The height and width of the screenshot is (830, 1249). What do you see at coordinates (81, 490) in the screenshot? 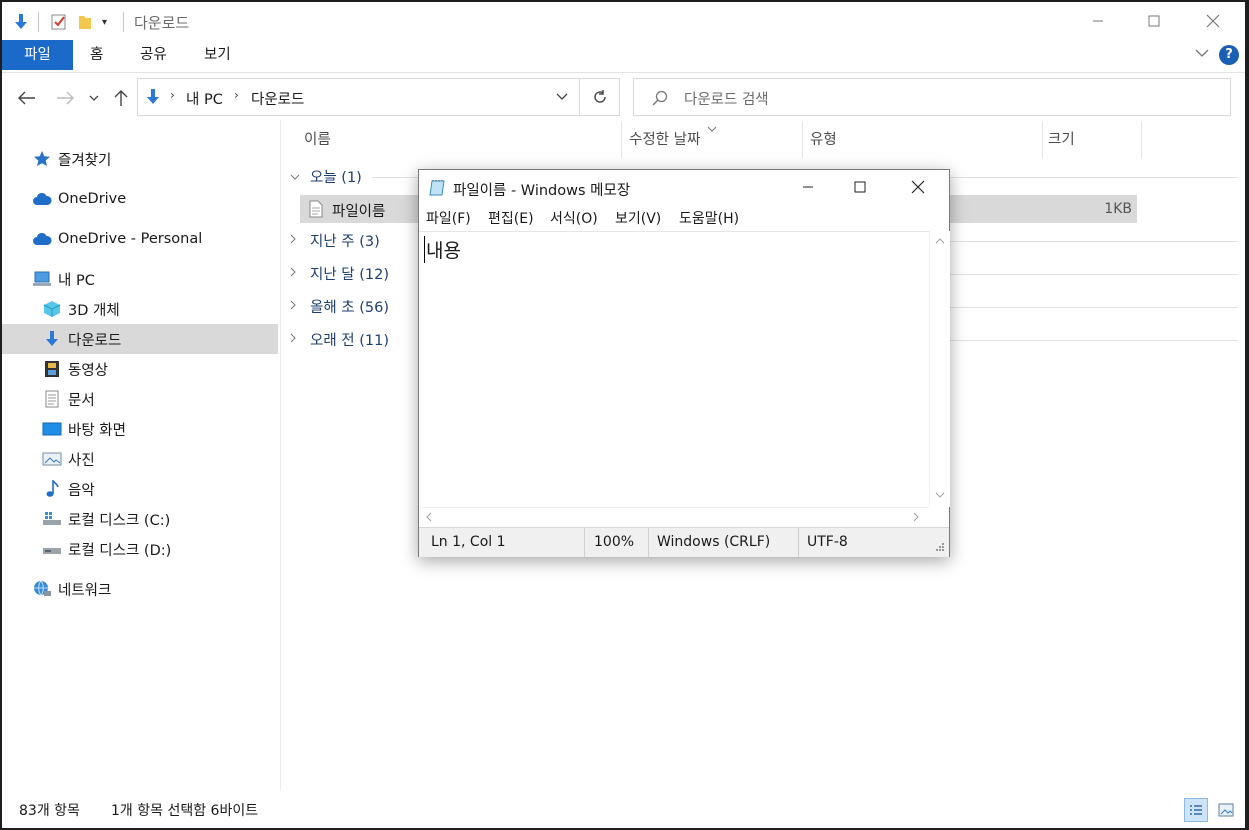
I see `nav-item-label: 음악` at bounding box center [81, 490].